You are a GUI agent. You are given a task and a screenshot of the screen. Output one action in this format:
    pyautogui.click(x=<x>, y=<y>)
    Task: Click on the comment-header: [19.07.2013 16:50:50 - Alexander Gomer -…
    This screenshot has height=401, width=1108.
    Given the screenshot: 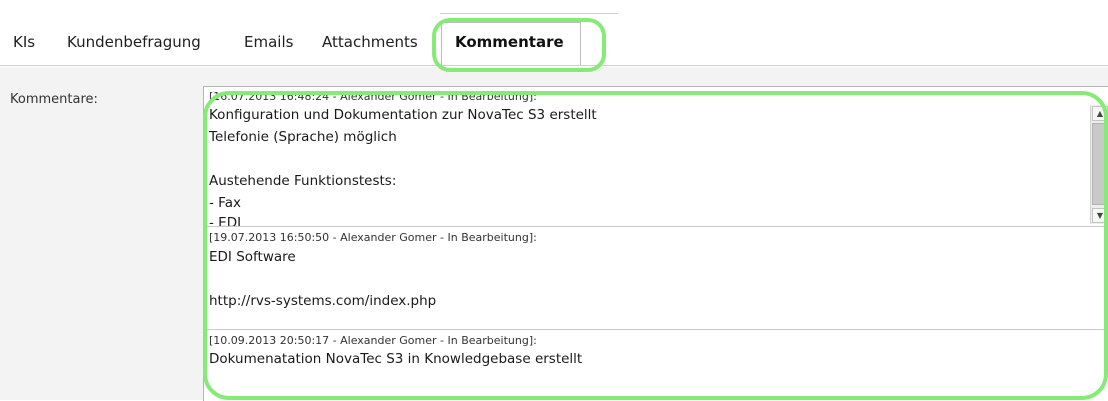 What is the action you would take?
    pyautogui.click(x=373, y=237)
    